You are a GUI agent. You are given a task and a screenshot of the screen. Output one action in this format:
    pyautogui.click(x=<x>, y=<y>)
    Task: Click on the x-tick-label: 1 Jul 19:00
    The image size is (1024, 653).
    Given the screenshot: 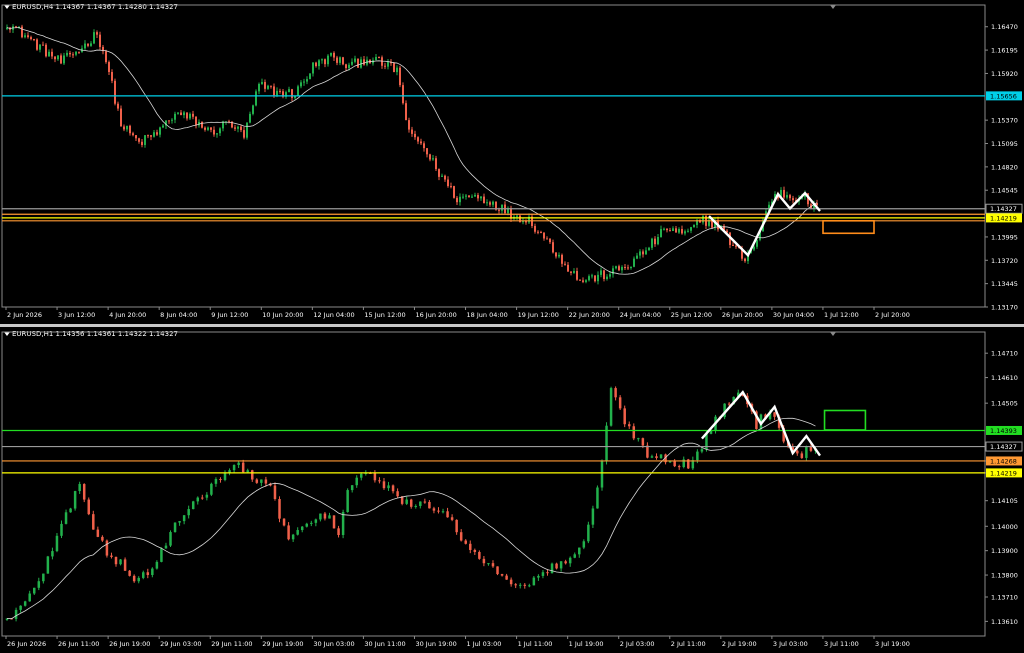 What is the action you would take?
    pyautogui.click(x=586, y=644)
    